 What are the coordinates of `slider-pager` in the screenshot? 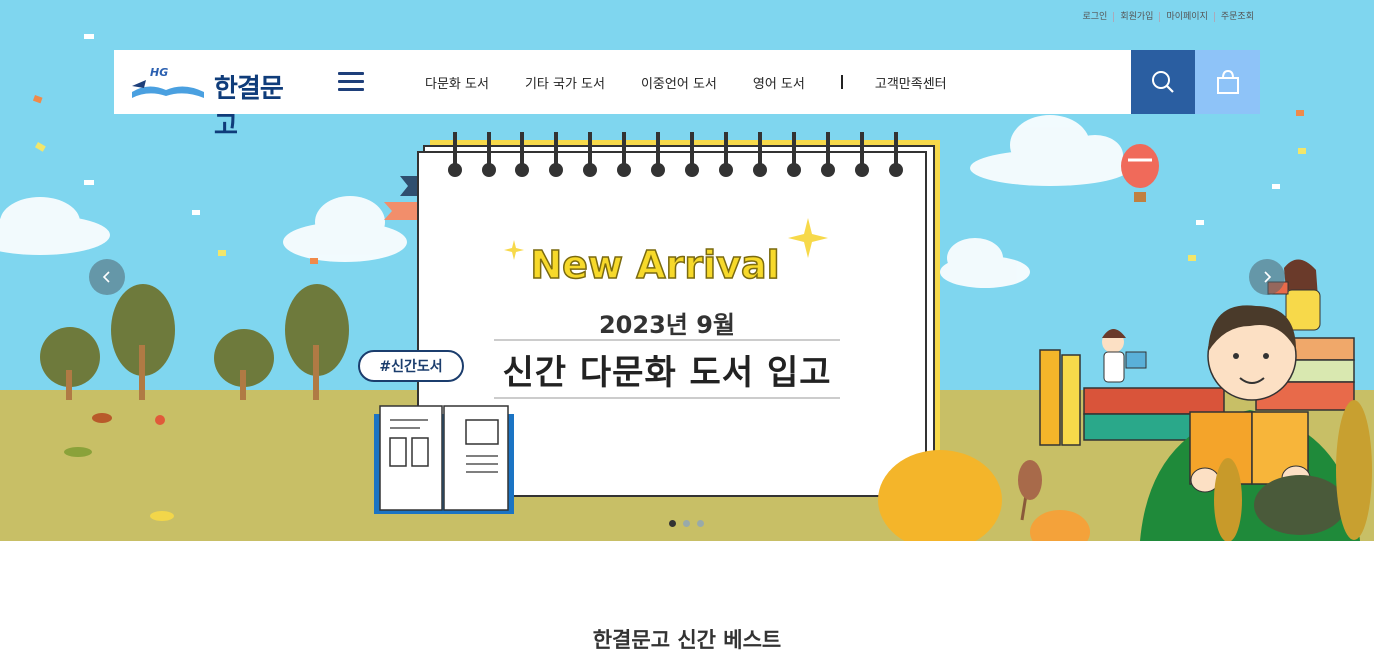 It's located at (686, 523).